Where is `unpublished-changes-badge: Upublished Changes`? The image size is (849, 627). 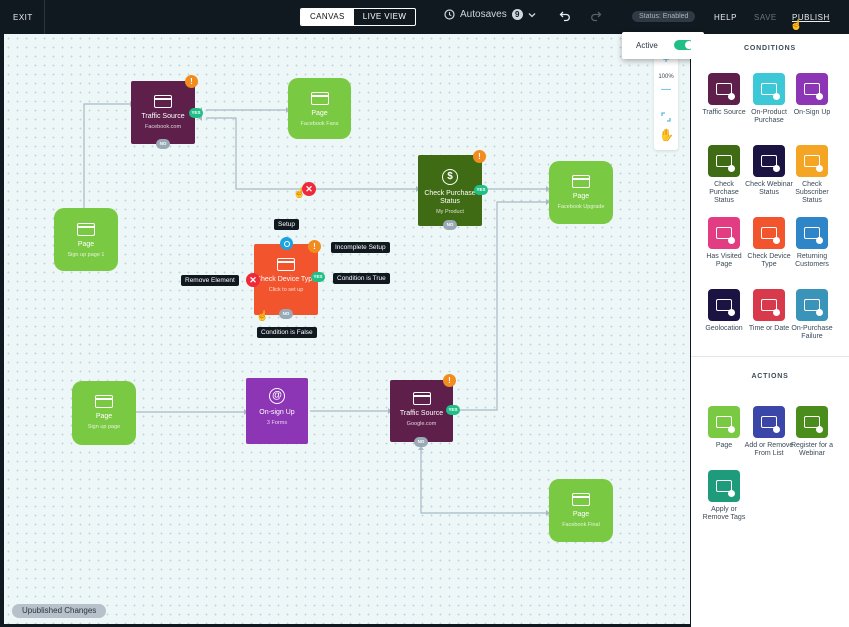
unpublished-changes-badge: Upublished Changes is located at coordinates (59, 611).